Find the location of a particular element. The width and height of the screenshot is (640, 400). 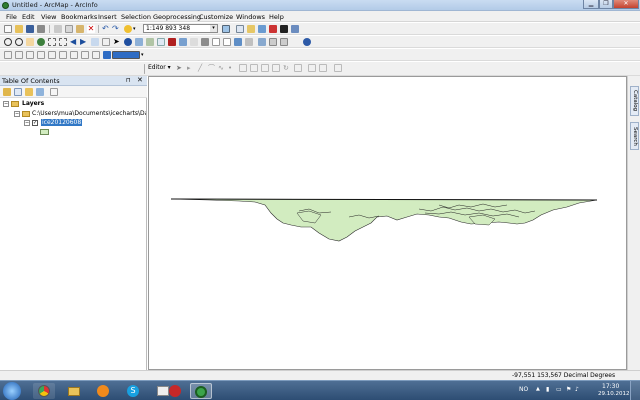

menu-bookmarks: Bookmarks is located at coordinates (79, 17).